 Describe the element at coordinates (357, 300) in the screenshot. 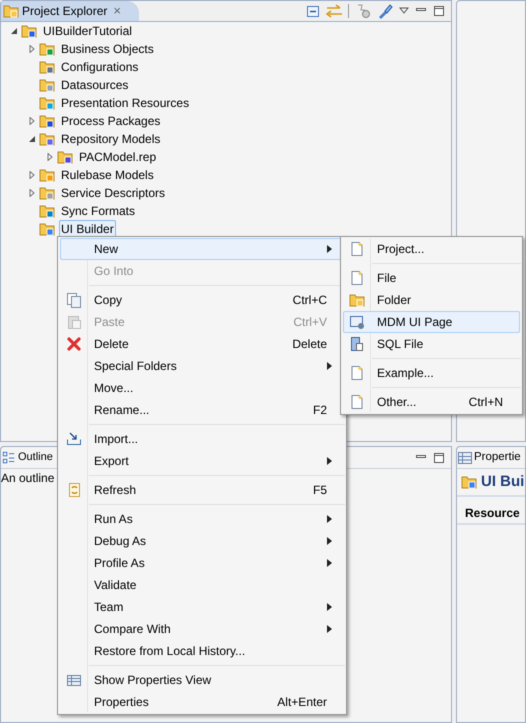

I see `new-folder-icon` at that location.